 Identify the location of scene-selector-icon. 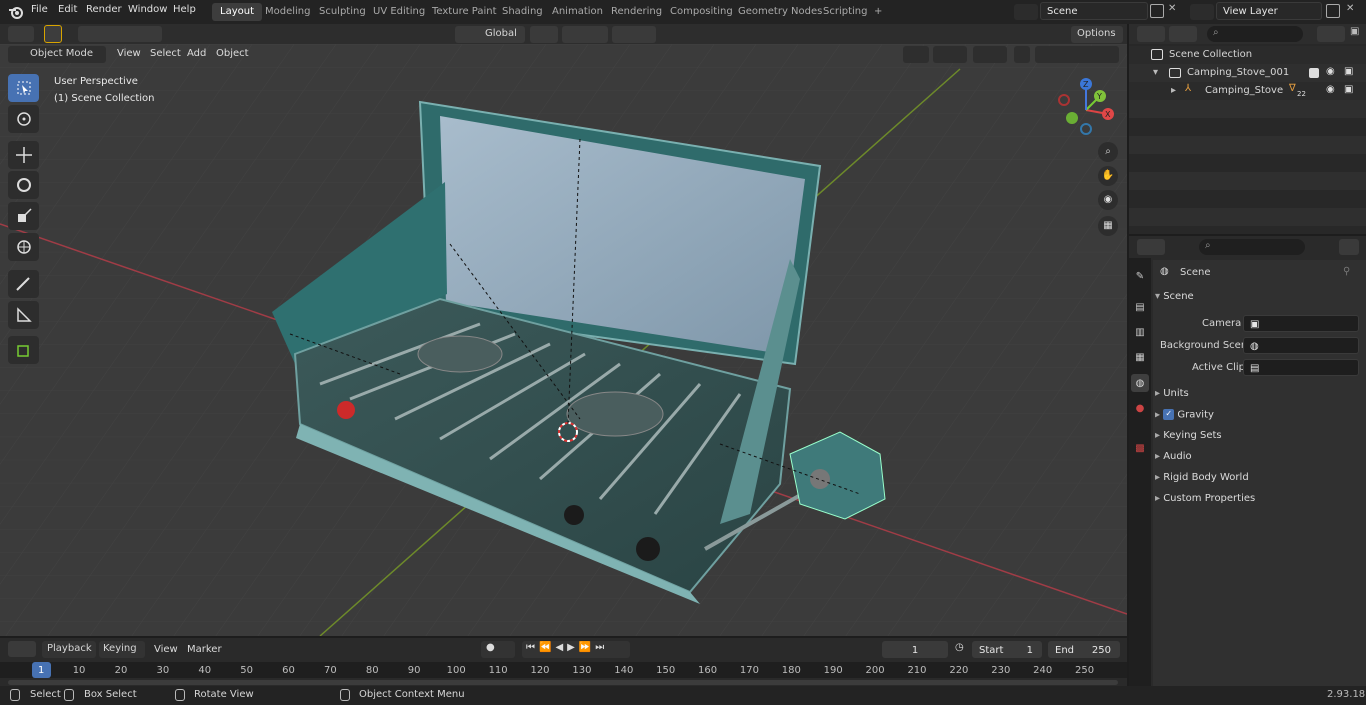
(1026, 12).